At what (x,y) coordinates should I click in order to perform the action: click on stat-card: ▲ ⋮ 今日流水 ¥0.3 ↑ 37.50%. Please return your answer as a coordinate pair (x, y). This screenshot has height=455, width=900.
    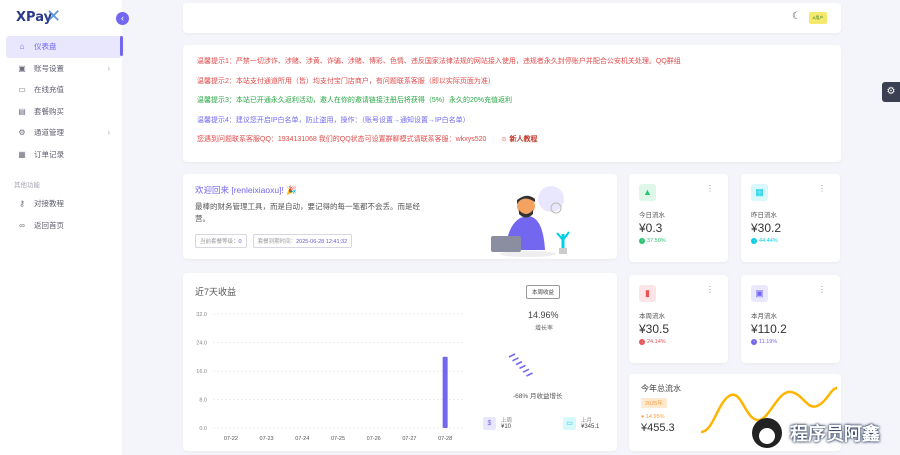
    Looking at the image, I should click on (678, 218).